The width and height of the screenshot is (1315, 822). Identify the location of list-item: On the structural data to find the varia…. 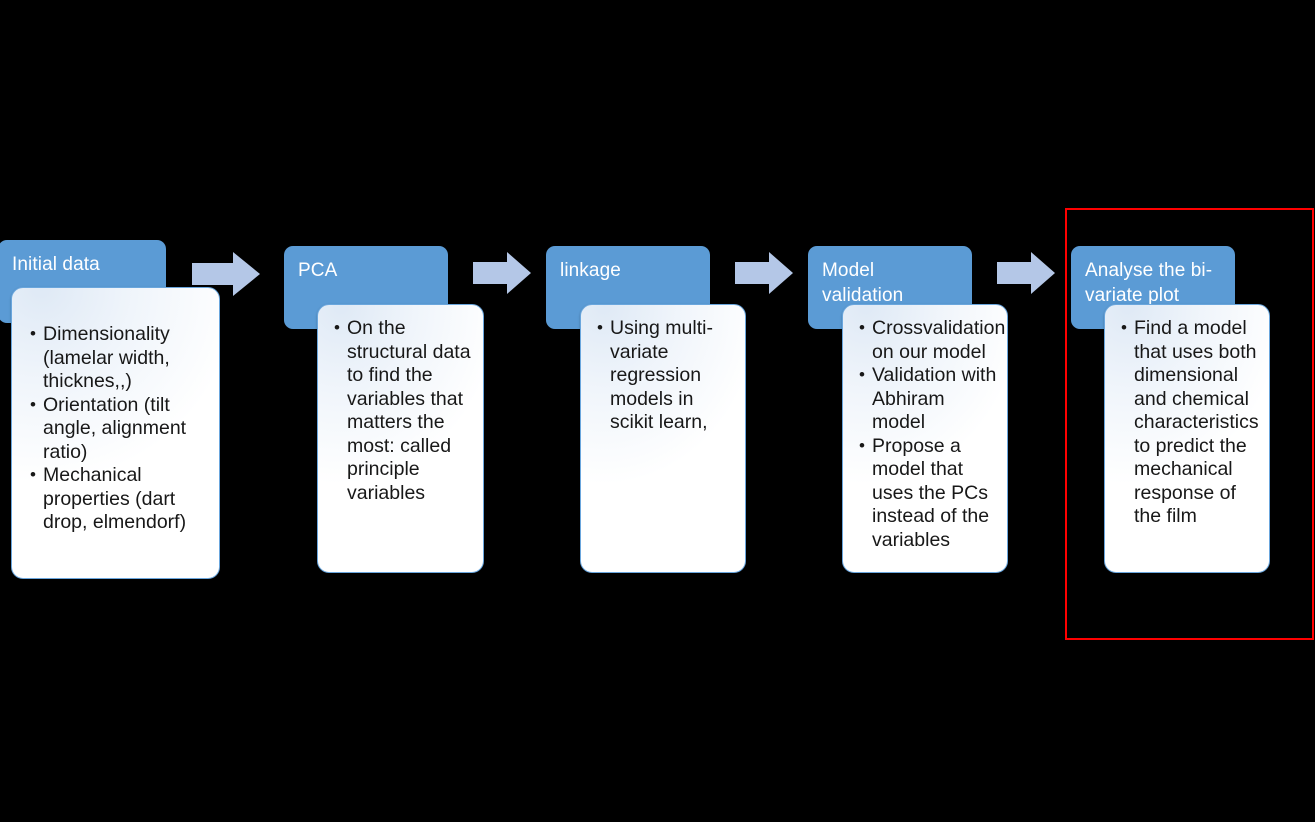
(403, 410).